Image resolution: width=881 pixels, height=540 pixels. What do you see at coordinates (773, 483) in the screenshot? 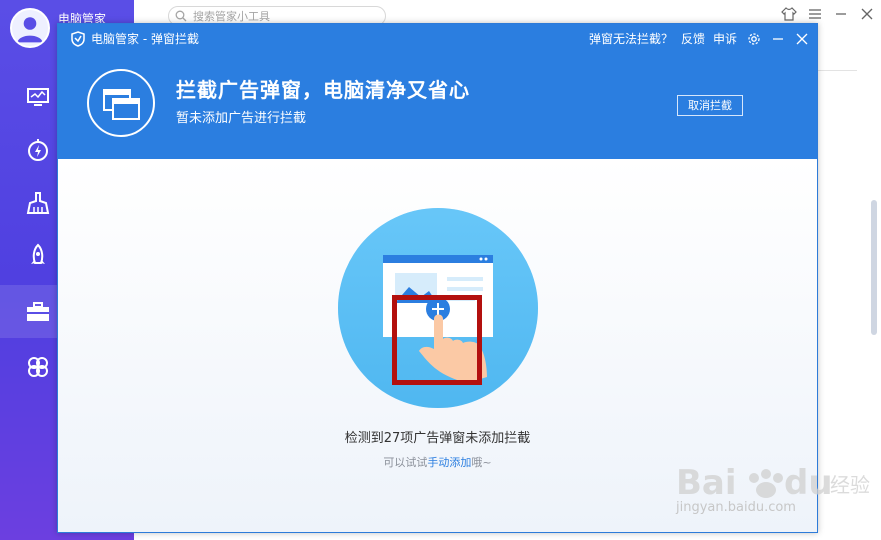
I see `baidu-watermark-logo: Bai du 经验` at bounding box center [773, 483].